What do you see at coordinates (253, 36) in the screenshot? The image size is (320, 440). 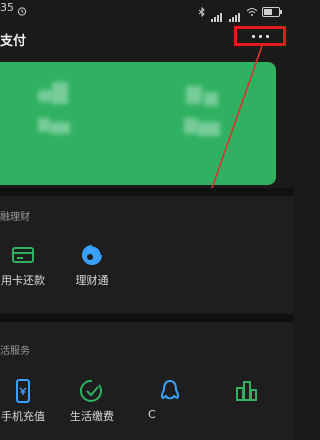 I see `more-horizontal-icon` at bounding box center [253, 36].